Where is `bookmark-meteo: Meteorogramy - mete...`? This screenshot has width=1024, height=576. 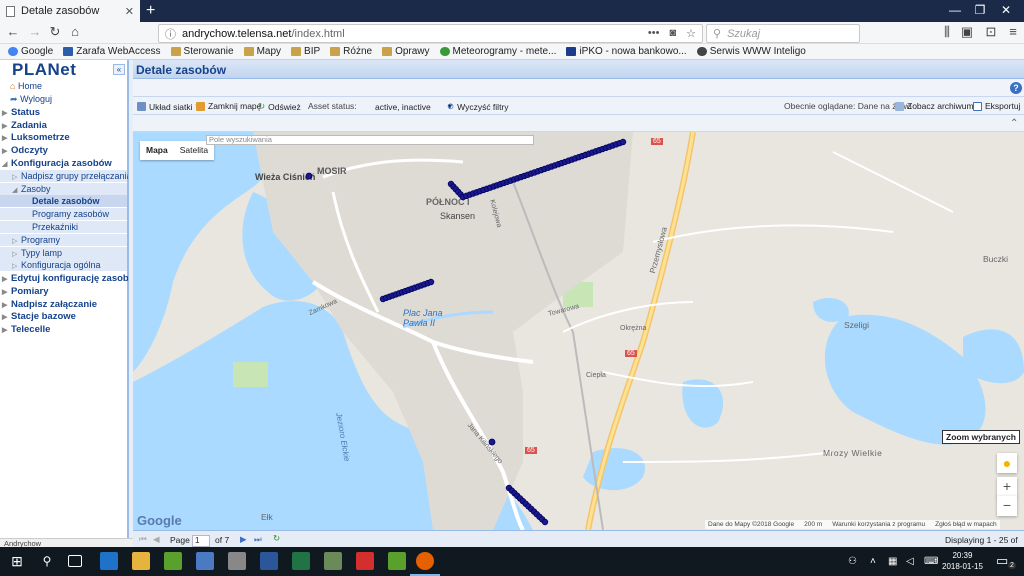
bookmark-meteo: Meteorogramy - mete... is located at coordinates (497, 51).